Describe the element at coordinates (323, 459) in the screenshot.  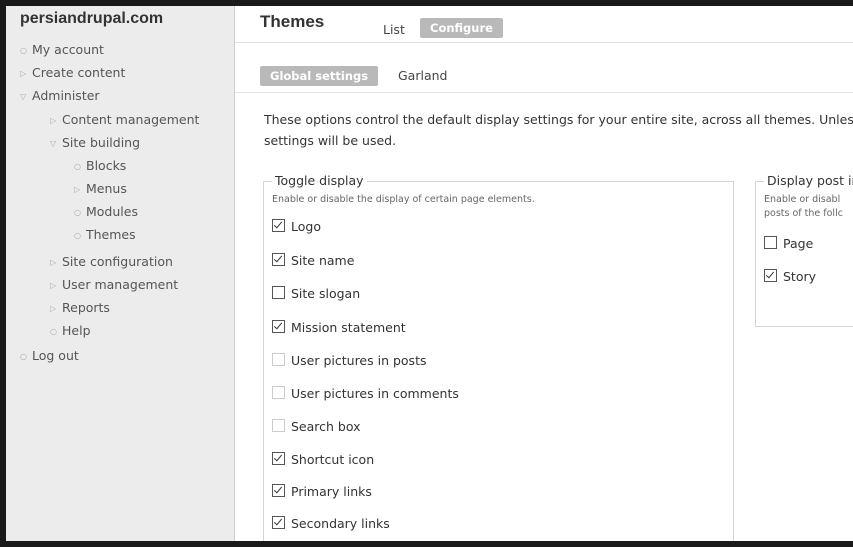
I see `checkbox-shortcut-icon: Shortcut icon` at that location.